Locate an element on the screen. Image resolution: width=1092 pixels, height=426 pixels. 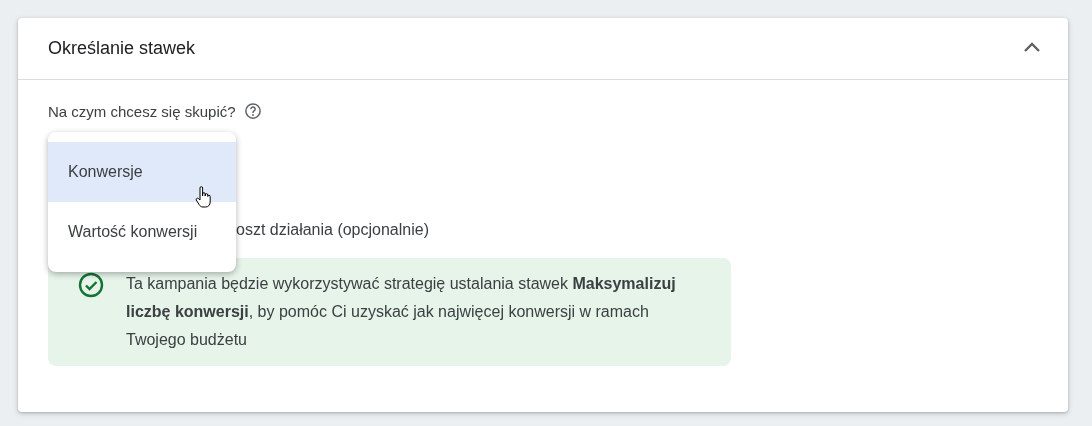
menu-item: Wartość konwersji is located at coordinates (142, 232).